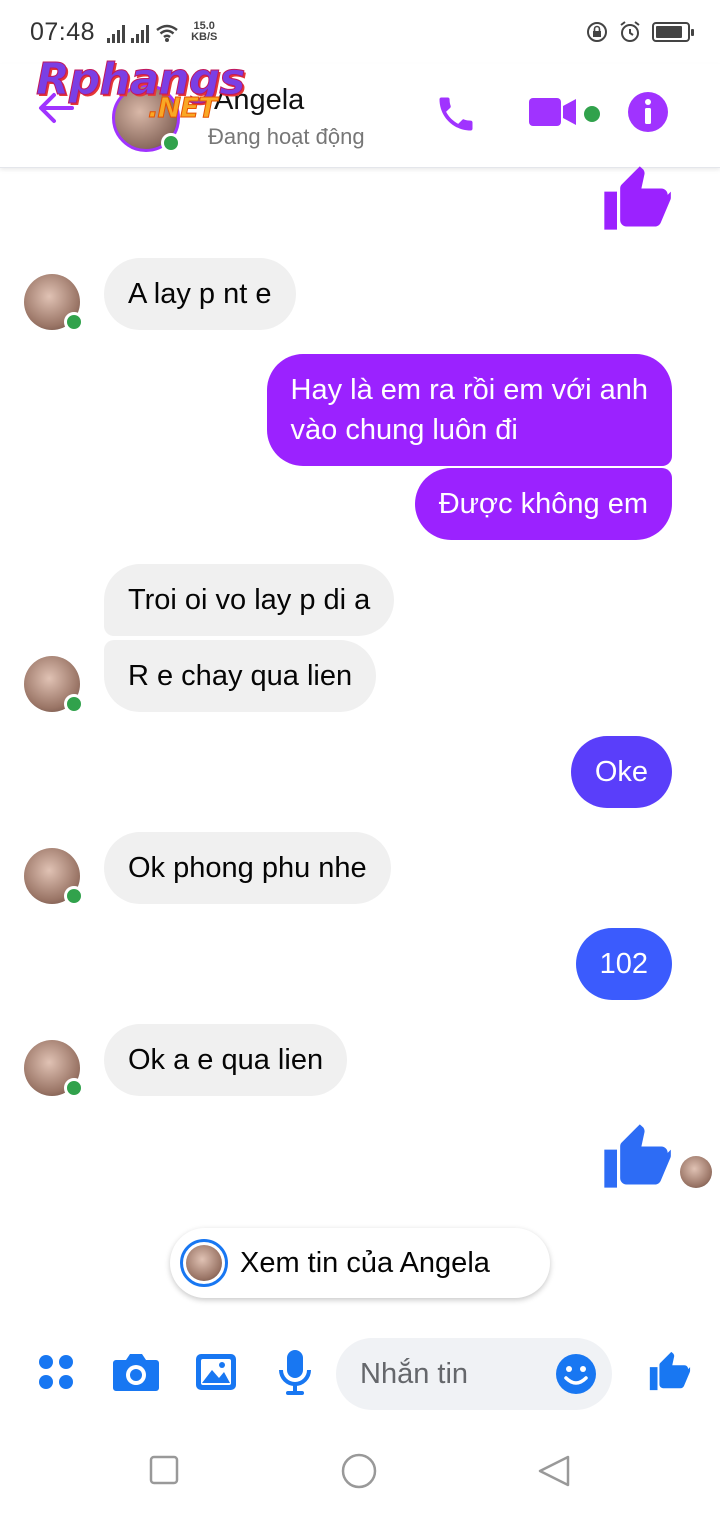 The image size is (720, 1520). Describe the element at coordinates (669, 1371) in the screenshot. I see `thumbs-up-icon` at that location.